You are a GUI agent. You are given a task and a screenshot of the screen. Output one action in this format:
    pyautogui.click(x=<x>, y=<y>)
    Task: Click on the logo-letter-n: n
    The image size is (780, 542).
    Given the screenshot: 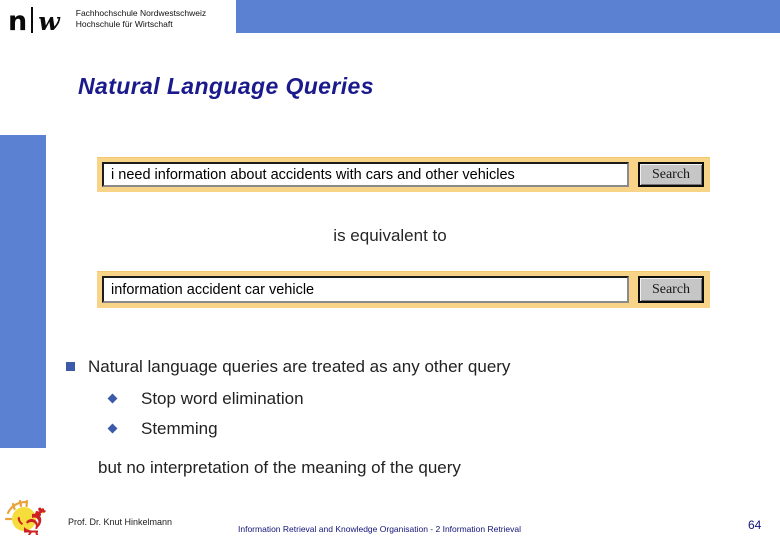 What is the action you would take?
    pyautogui.click(x=17, y=21)
    